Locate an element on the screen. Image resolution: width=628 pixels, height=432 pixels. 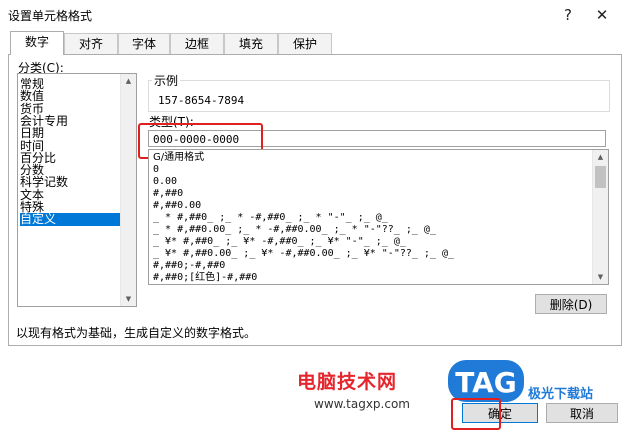
tab-font: 字体 is located at coordinates (144, 43).